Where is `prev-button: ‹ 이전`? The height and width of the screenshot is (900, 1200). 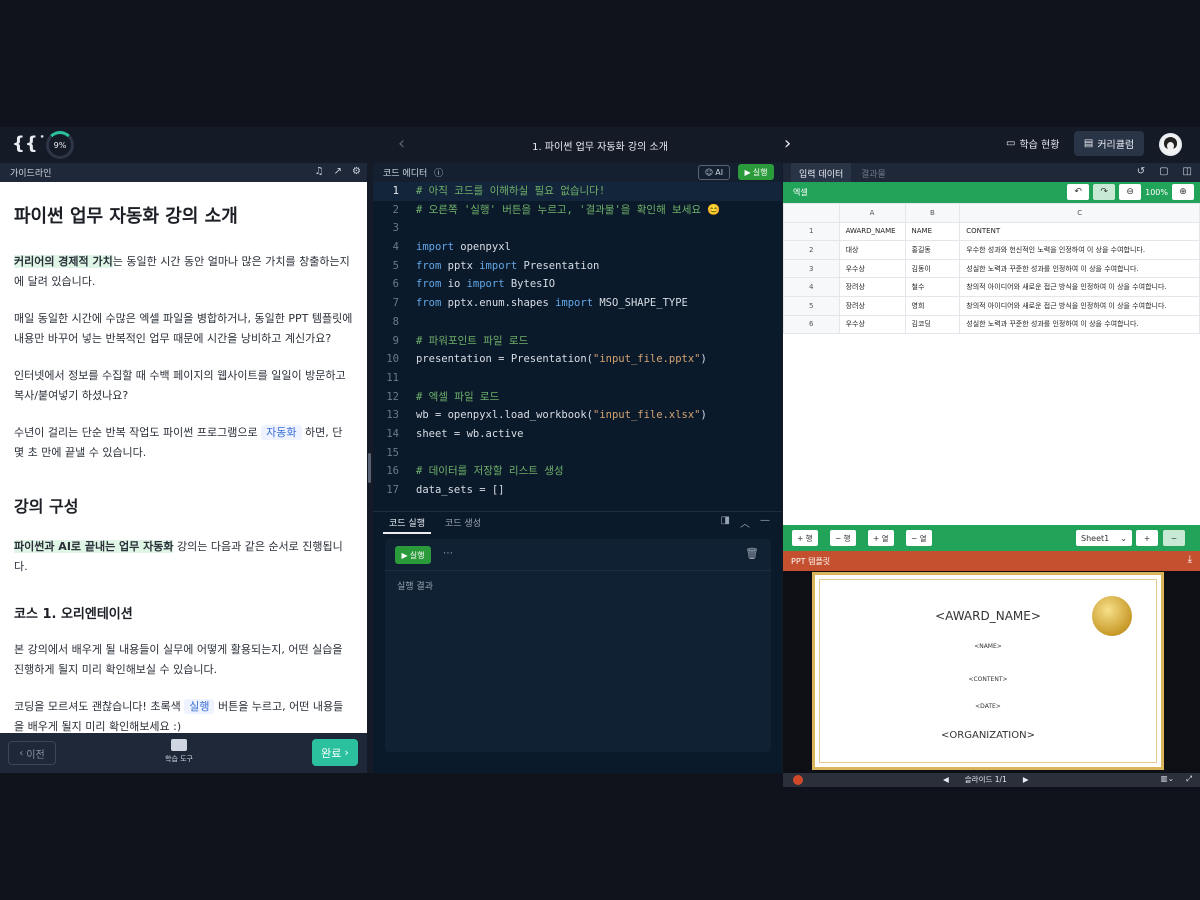
prev-button: ‹ 이전 is located at coordinates (32, 753).